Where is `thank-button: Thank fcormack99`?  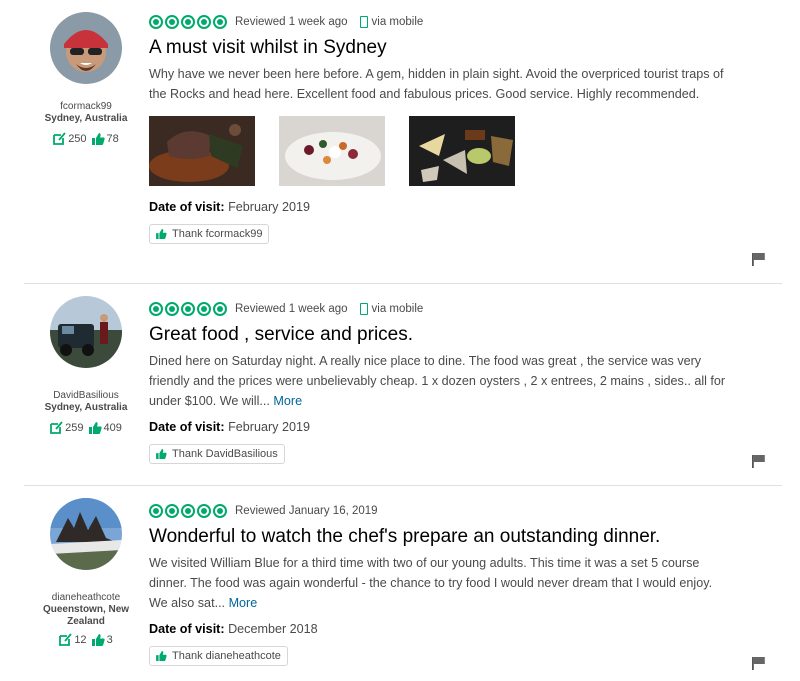 thank-button: Thank fcormack99 is located at coordinates (209, 234).